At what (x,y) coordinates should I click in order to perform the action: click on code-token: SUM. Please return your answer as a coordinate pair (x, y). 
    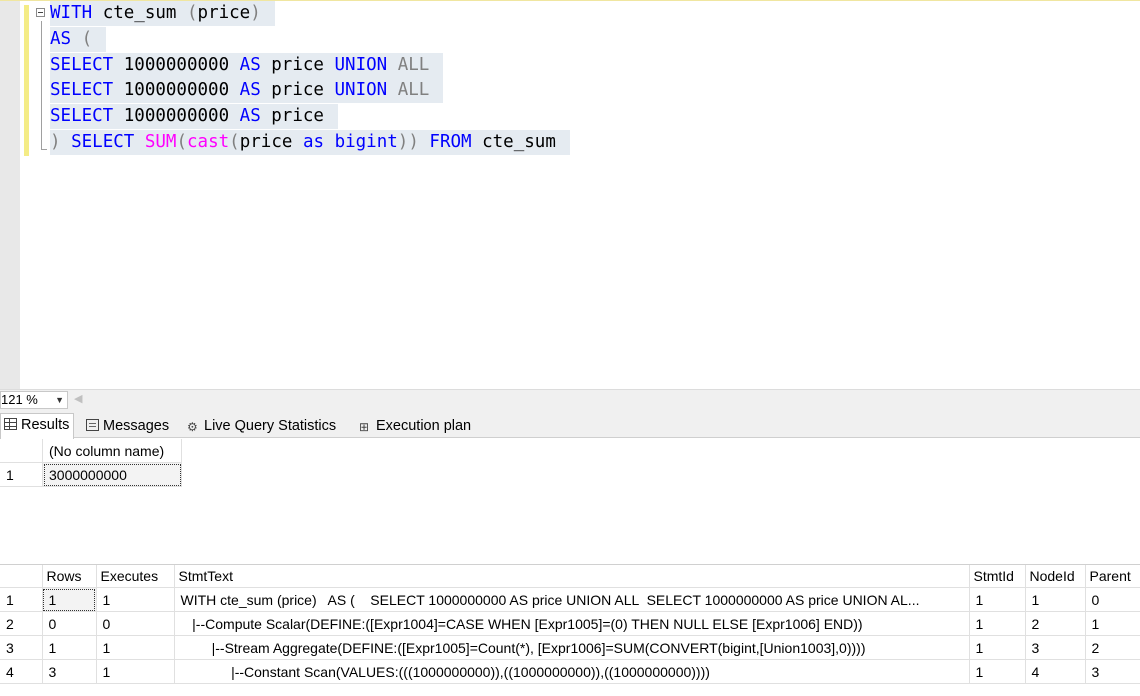
    Looking at the image, I should click on (160, 142).